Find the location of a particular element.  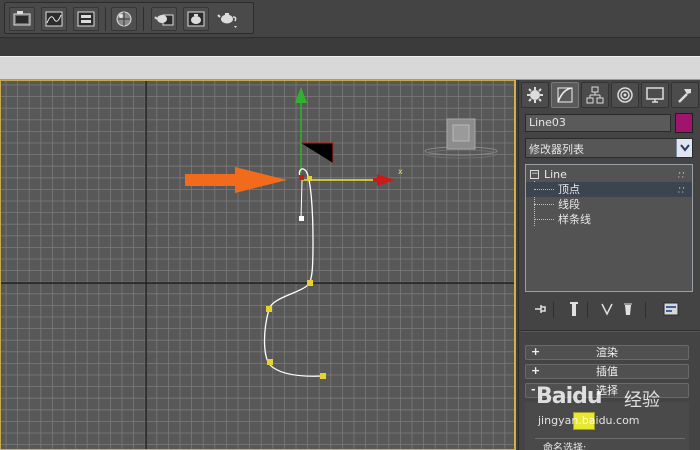

render-toolbar-group is located at coordinates (129, 18).